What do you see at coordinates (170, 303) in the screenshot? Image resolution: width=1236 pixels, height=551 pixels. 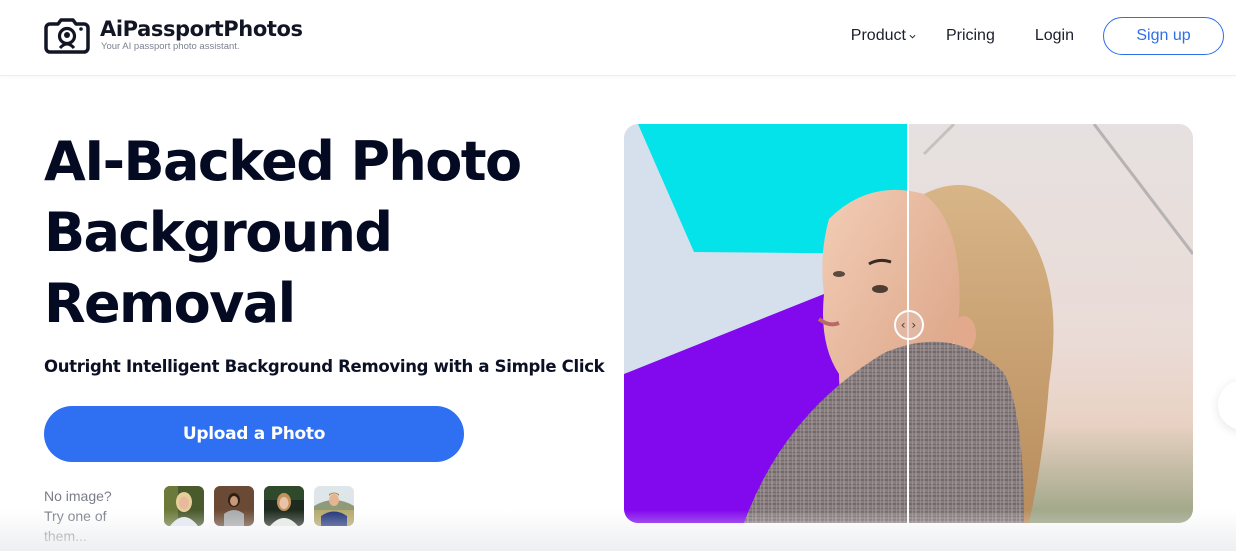 I see `hero-title-line: Removal` at bounding box center [170, 303].